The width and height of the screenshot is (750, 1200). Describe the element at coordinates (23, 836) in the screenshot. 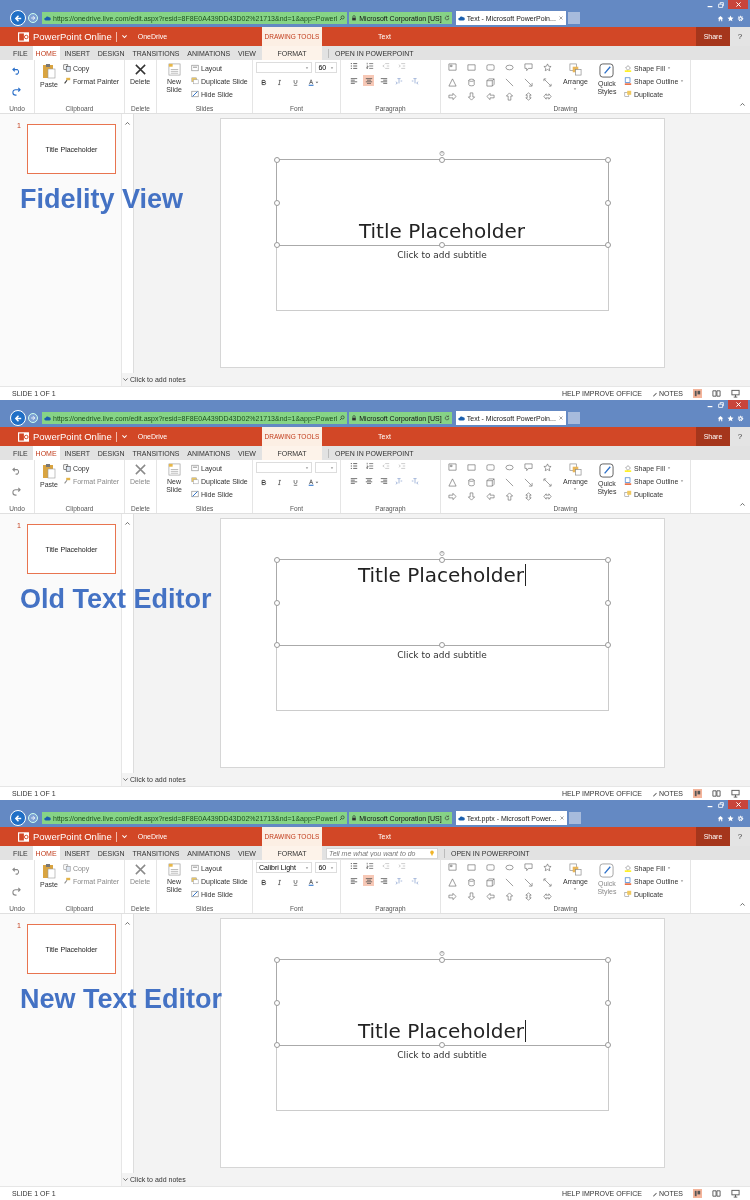

I see `logo-icon` at that location.